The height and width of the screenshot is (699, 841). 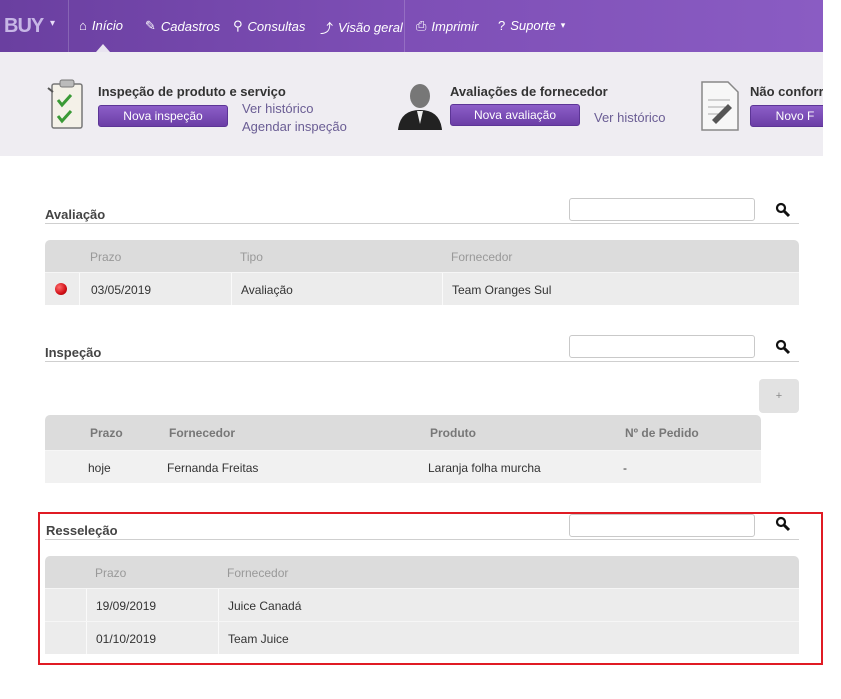 I want to click on fornecedor-cell: Team Juice, so click(x=258, y=639).